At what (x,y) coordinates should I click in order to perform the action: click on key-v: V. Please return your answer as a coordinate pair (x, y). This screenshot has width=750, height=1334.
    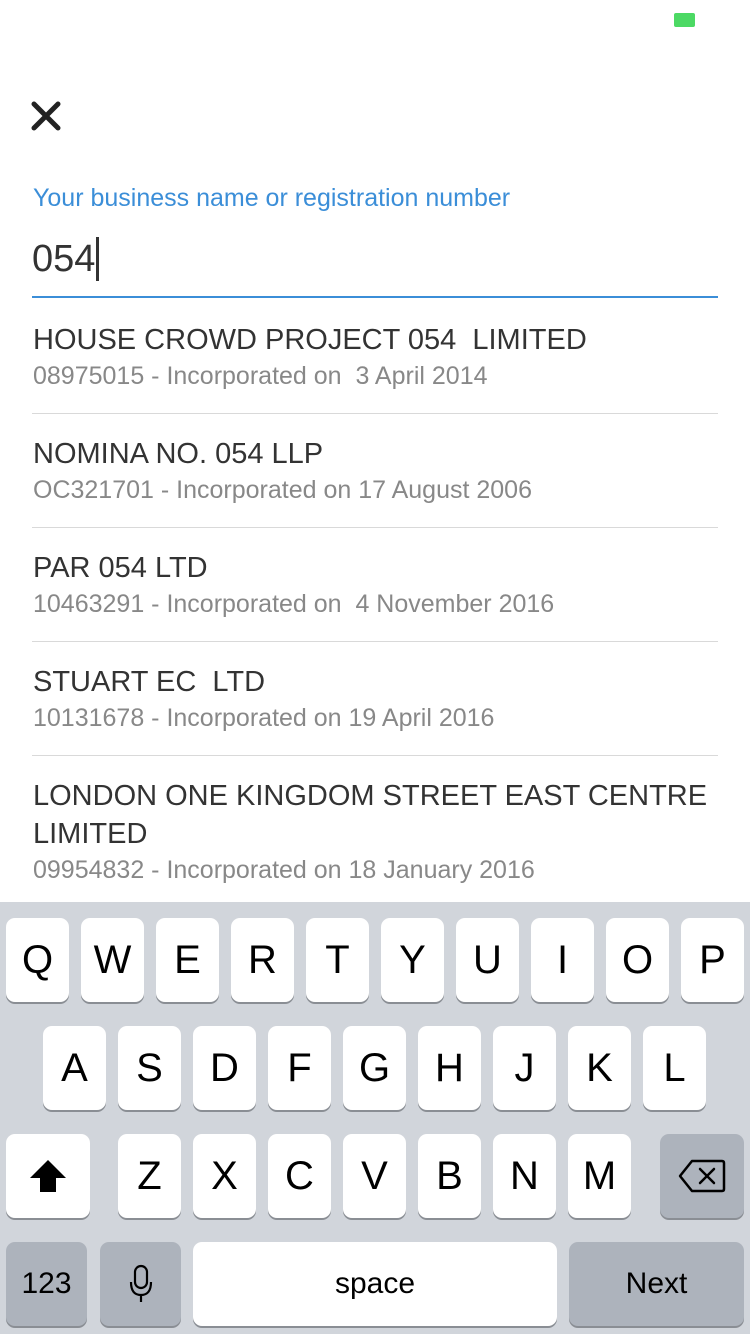
    Looking at the image, I should click on (374, 1176).